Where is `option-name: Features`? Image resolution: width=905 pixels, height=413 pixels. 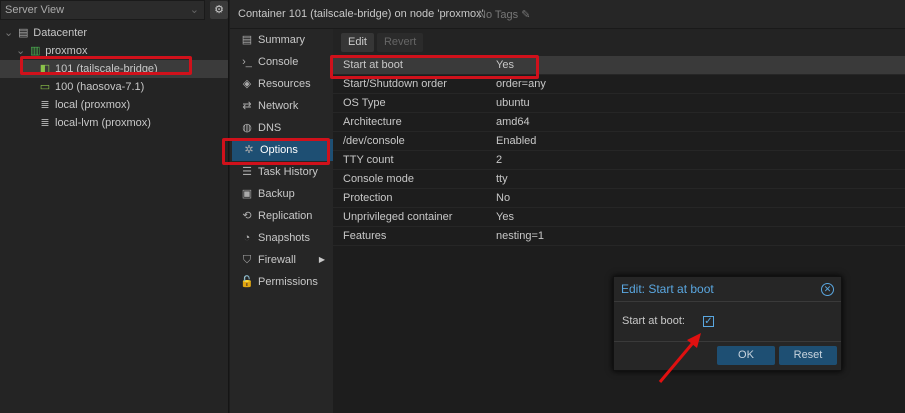
option-name: Features is located at coordinates (365, 236).